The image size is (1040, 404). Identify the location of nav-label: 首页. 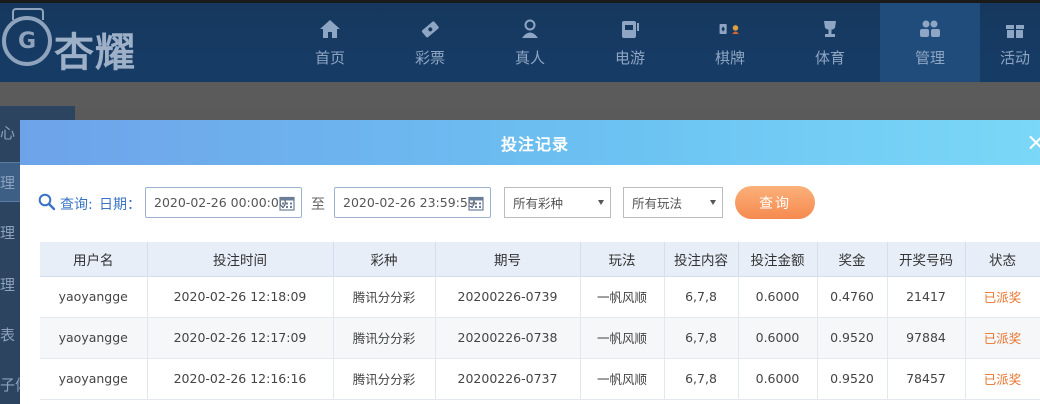
(329, 57).